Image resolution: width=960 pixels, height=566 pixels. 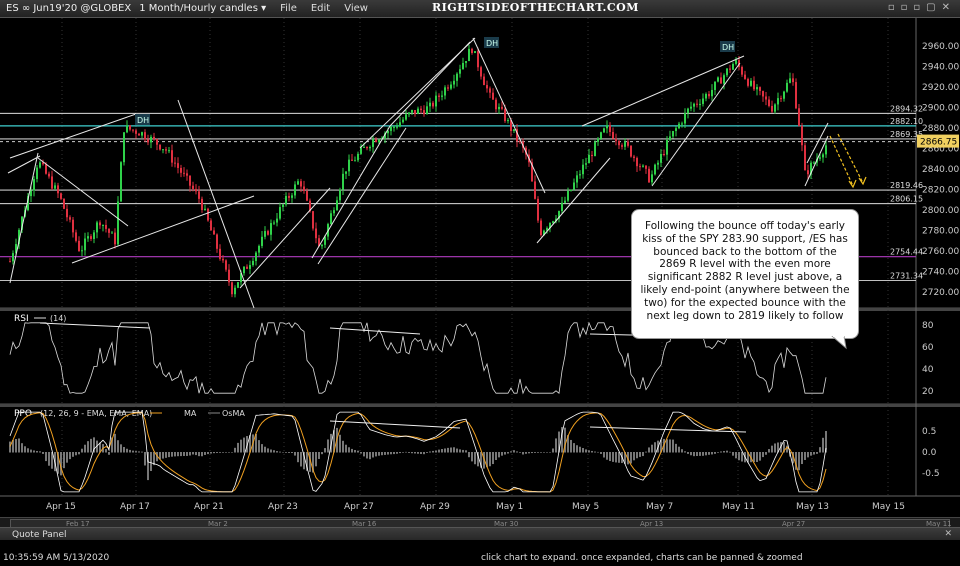 I want to click on close-icon: ✕, so click(x=948, y=534).